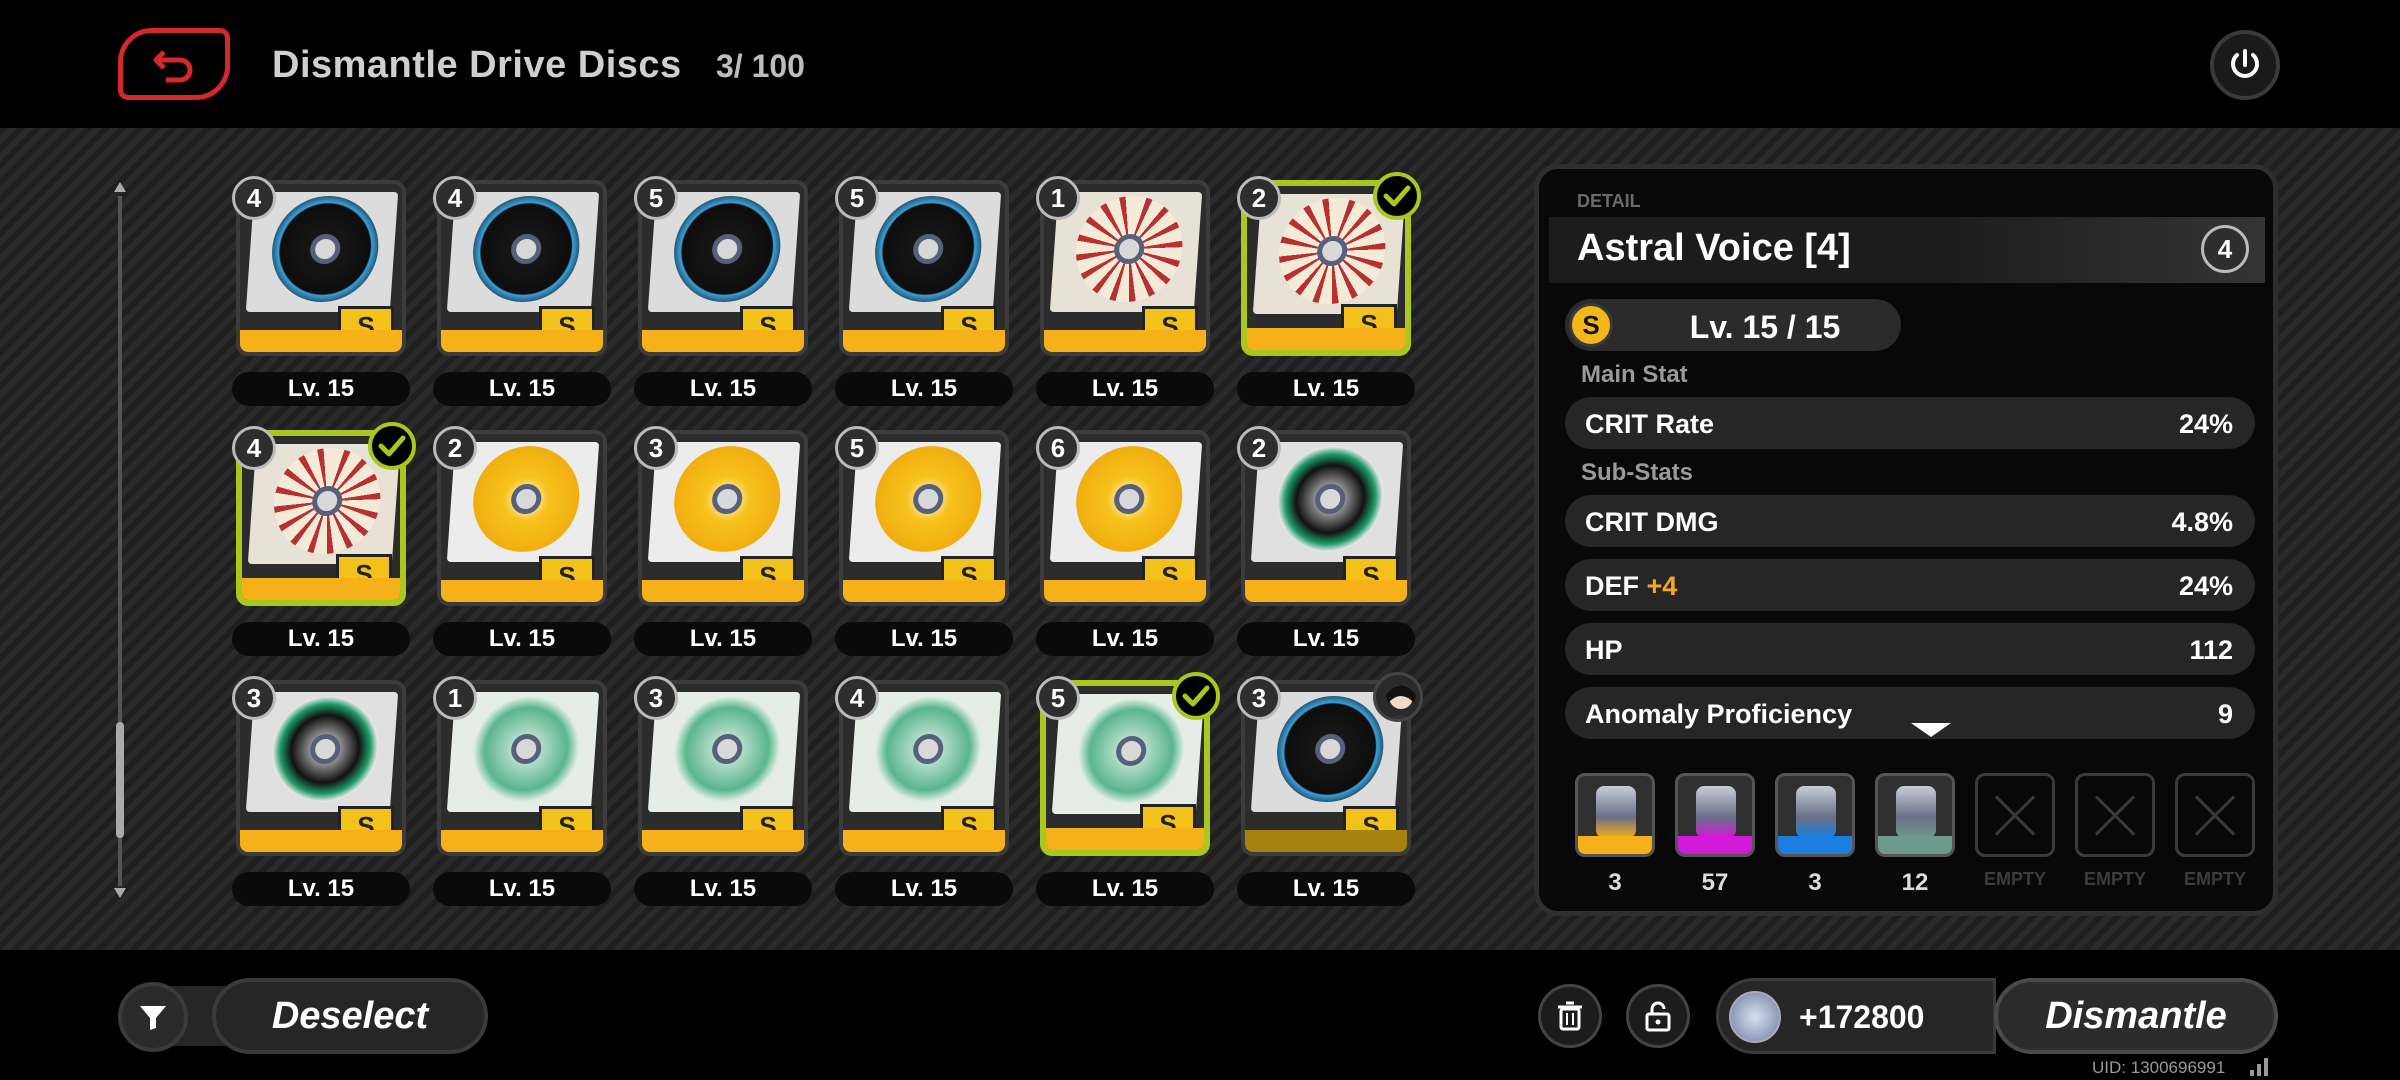 This screenshot has height=1080, width=2400. Describe the element at coordinates (120, 780) in the screenshot. I see `scroll-thumb` at that location.